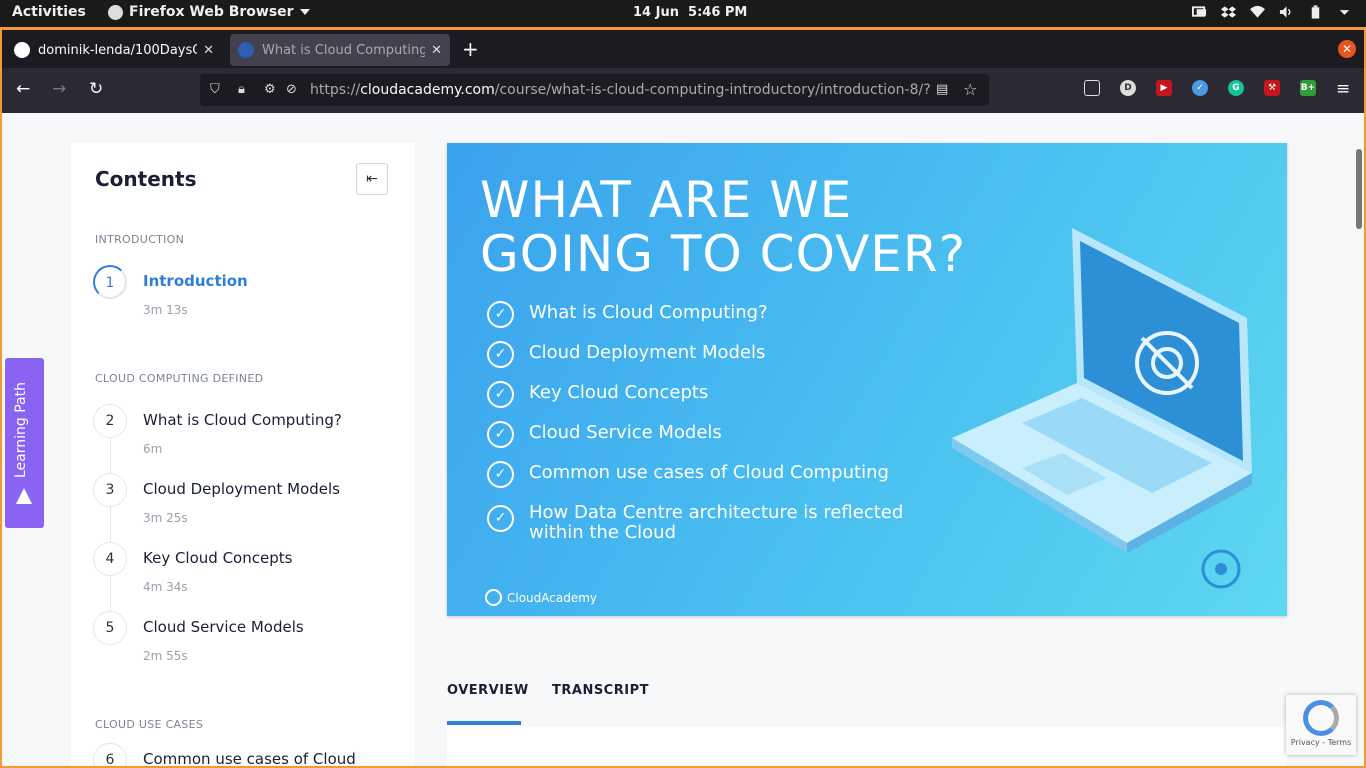  What do you see at coordinates (21, 430) in the screenshot?
I see `learning-path-label: Learning Path` at bounding box center [21, 430].